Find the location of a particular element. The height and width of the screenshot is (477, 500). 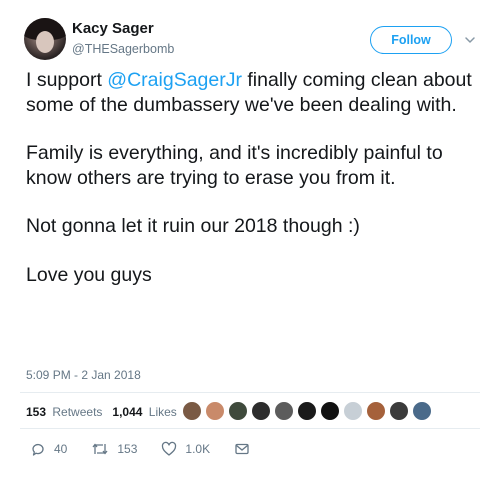

likes-label: Likes is located at coordinates (162, 412).